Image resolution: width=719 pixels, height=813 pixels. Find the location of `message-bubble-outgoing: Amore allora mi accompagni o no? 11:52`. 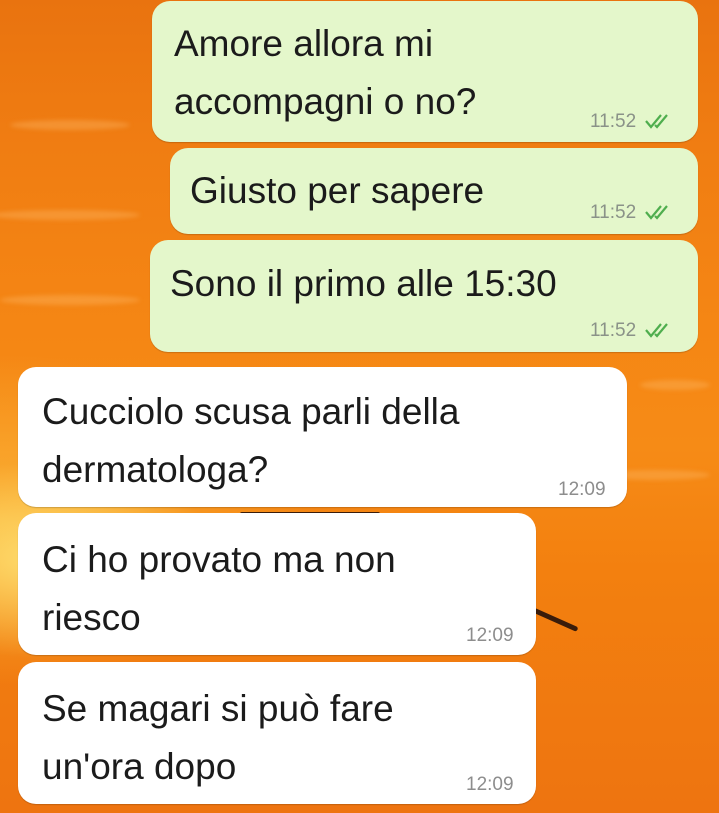

message-bubble-outgoing: Amore allora mi accompagni o no? 11:52 is located at coordinates (425, 71).